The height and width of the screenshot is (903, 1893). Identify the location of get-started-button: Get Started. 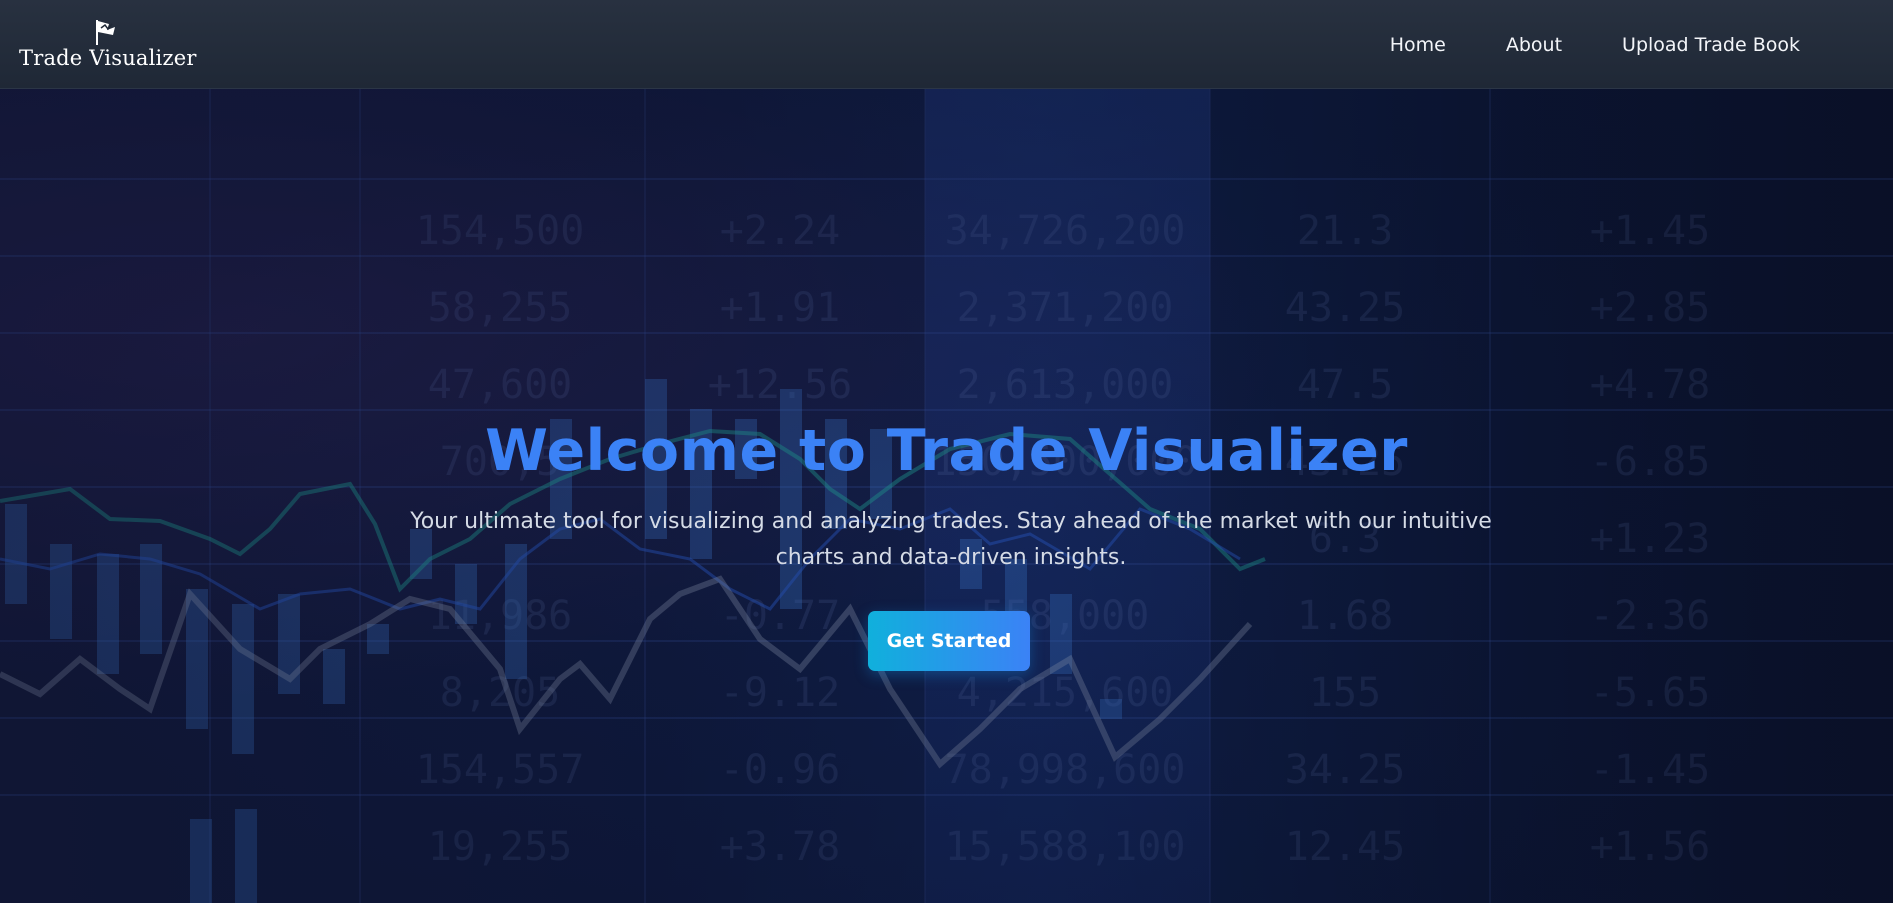
(949, 641).